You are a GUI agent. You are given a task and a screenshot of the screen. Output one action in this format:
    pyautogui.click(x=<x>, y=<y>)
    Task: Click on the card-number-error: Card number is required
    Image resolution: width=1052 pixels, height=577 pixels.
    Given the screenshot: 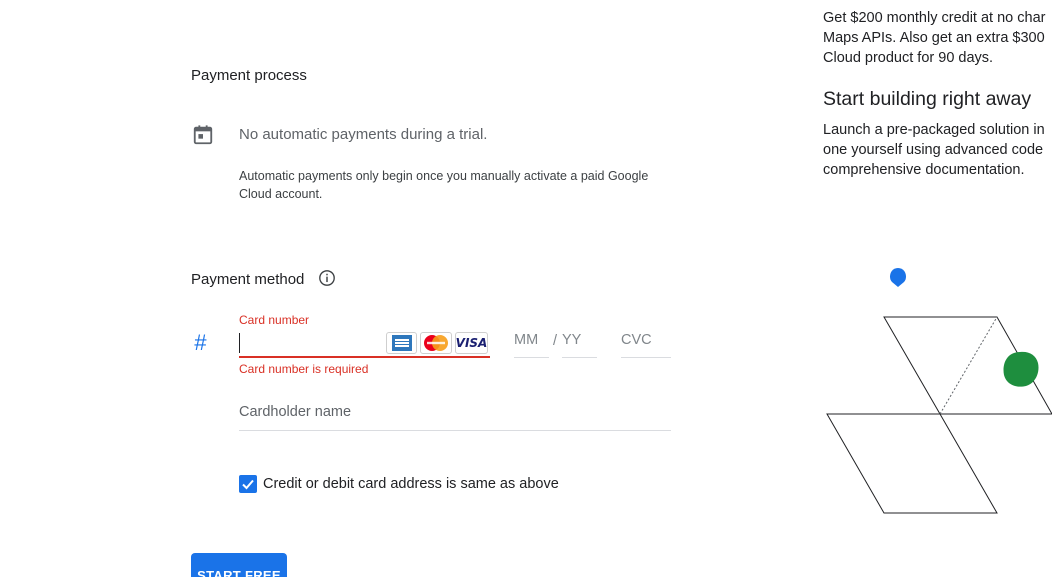 What is the action you would take?
    pyautogui.click(x=304, y=369)
    